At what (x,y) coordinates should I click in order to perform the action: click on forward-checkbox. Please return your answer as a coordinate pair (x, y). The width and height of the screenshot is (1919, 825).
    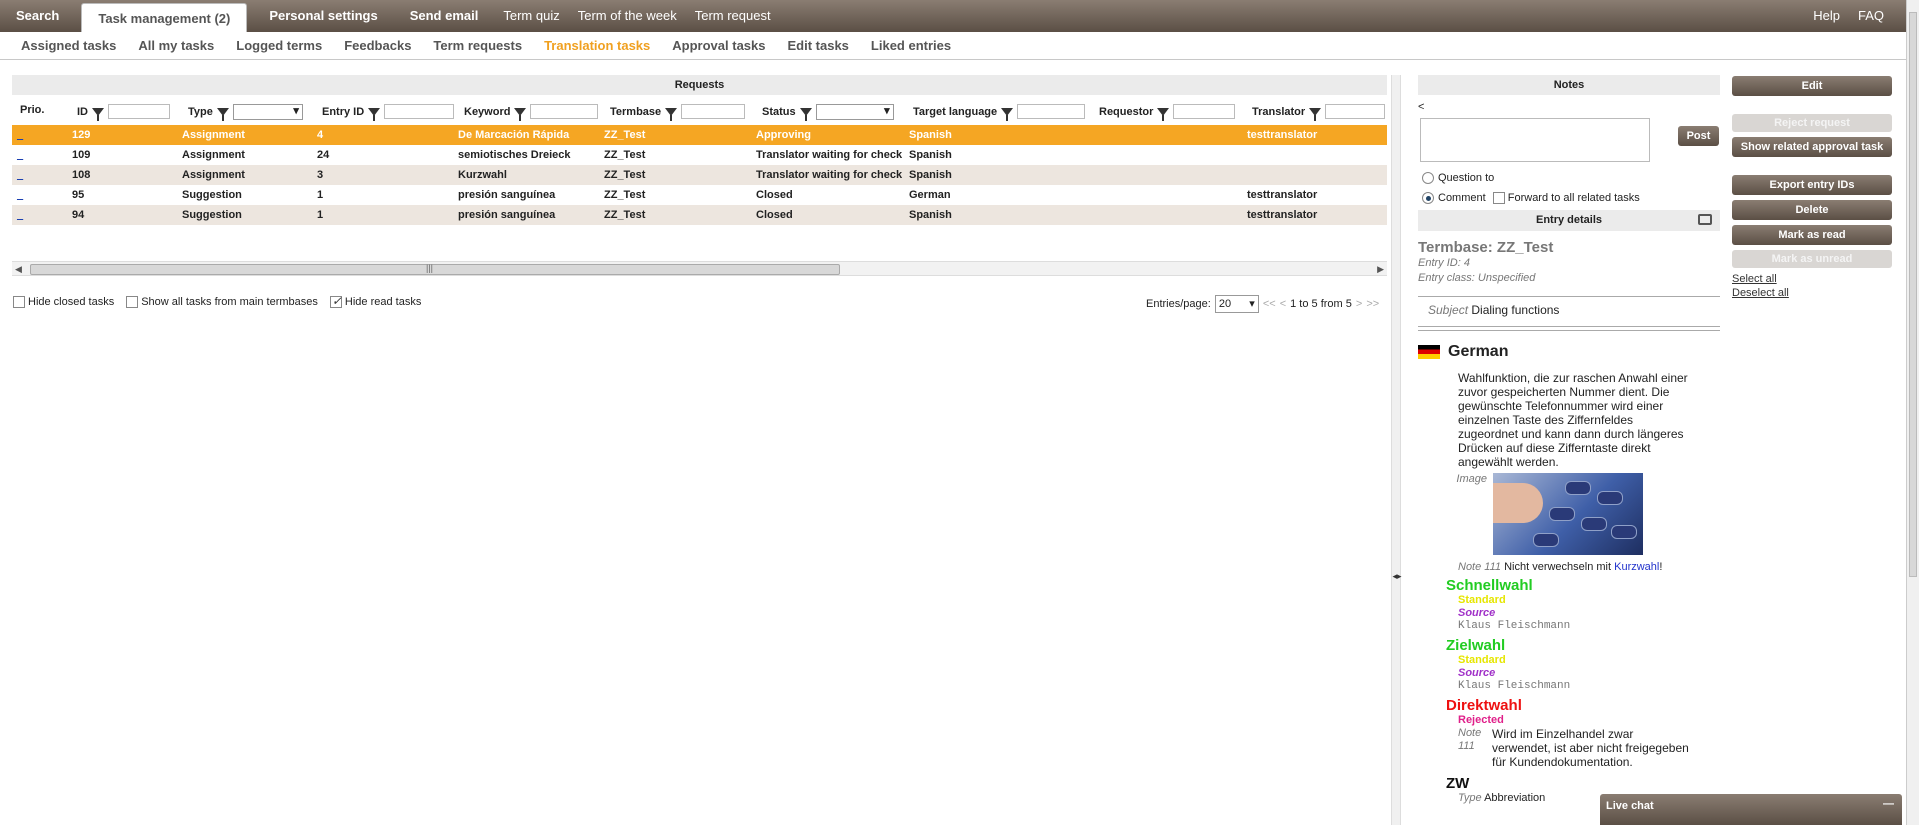
    Looking at the image, I should click on (1498, 198).